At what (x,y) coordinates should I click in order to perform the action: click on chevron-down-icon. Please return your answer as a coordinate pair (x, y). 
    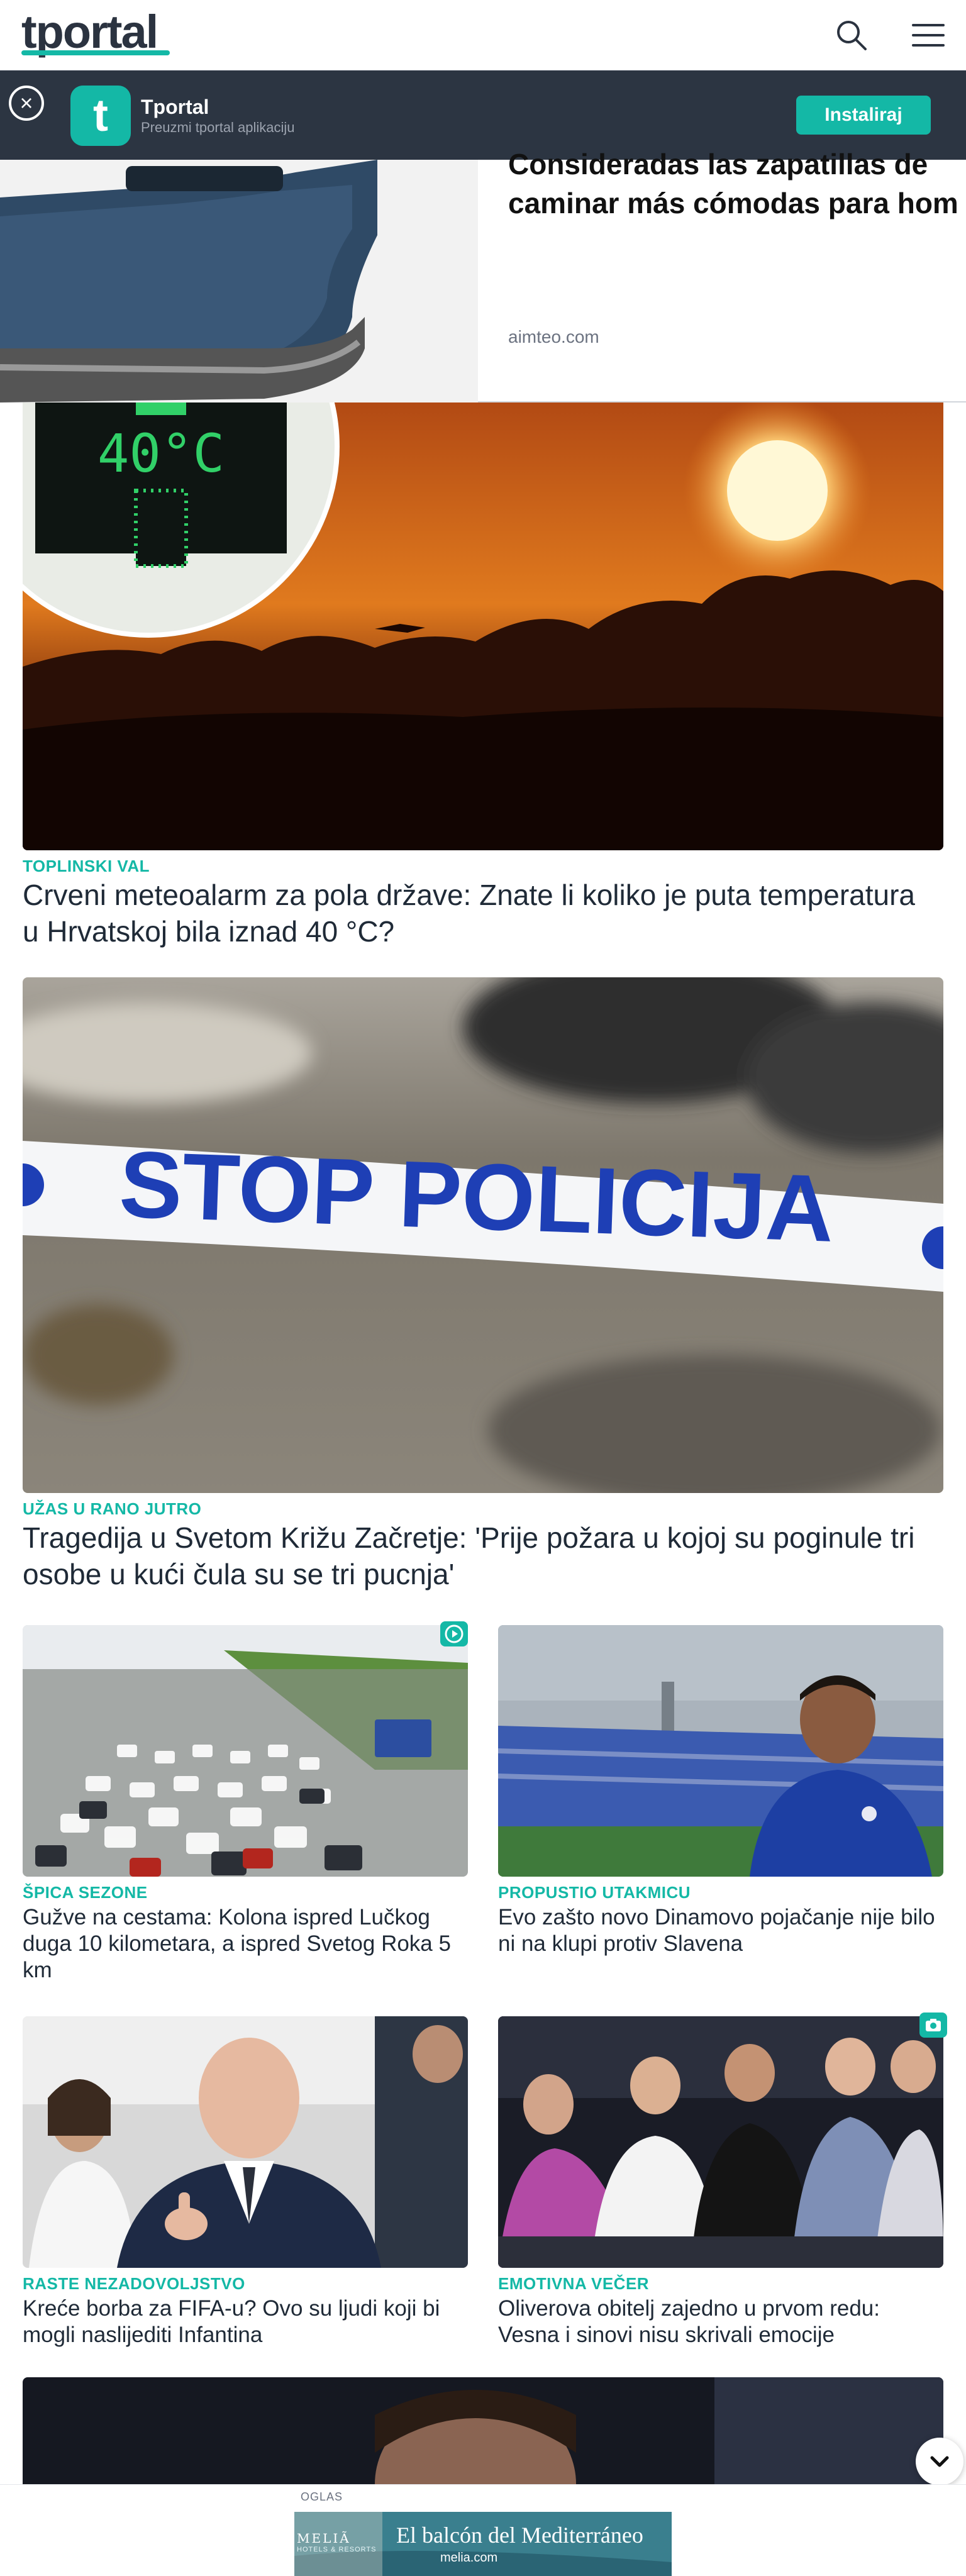
    Looking at the image, I should click on (939, 2461).